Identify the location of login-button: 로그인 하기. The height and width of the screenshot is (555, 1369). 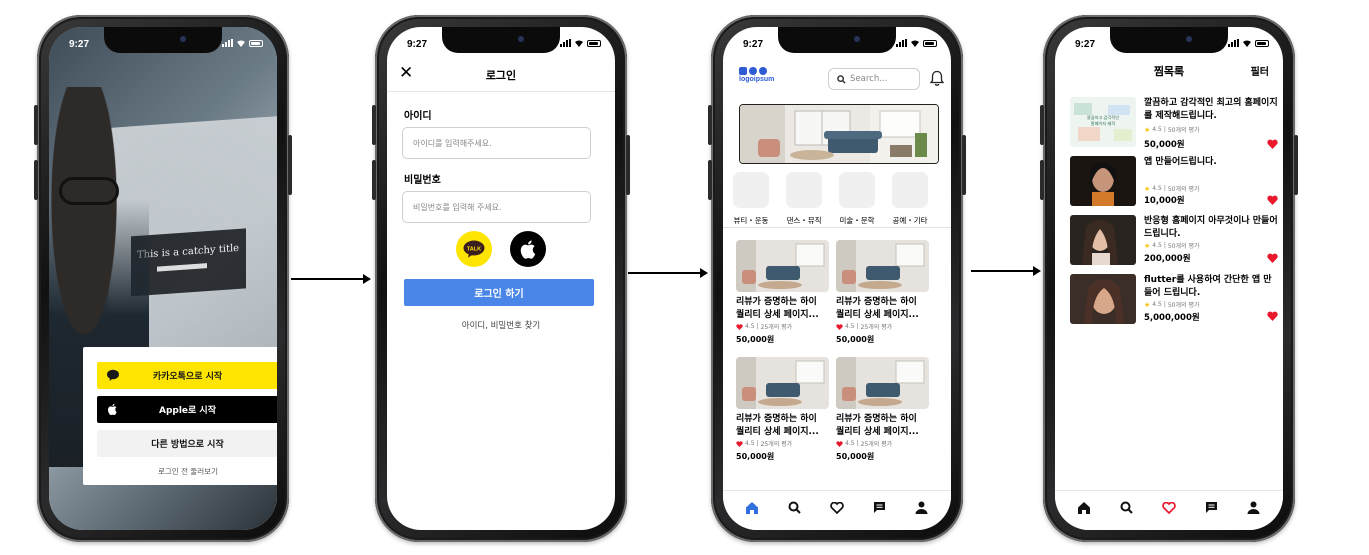
(499, 292).